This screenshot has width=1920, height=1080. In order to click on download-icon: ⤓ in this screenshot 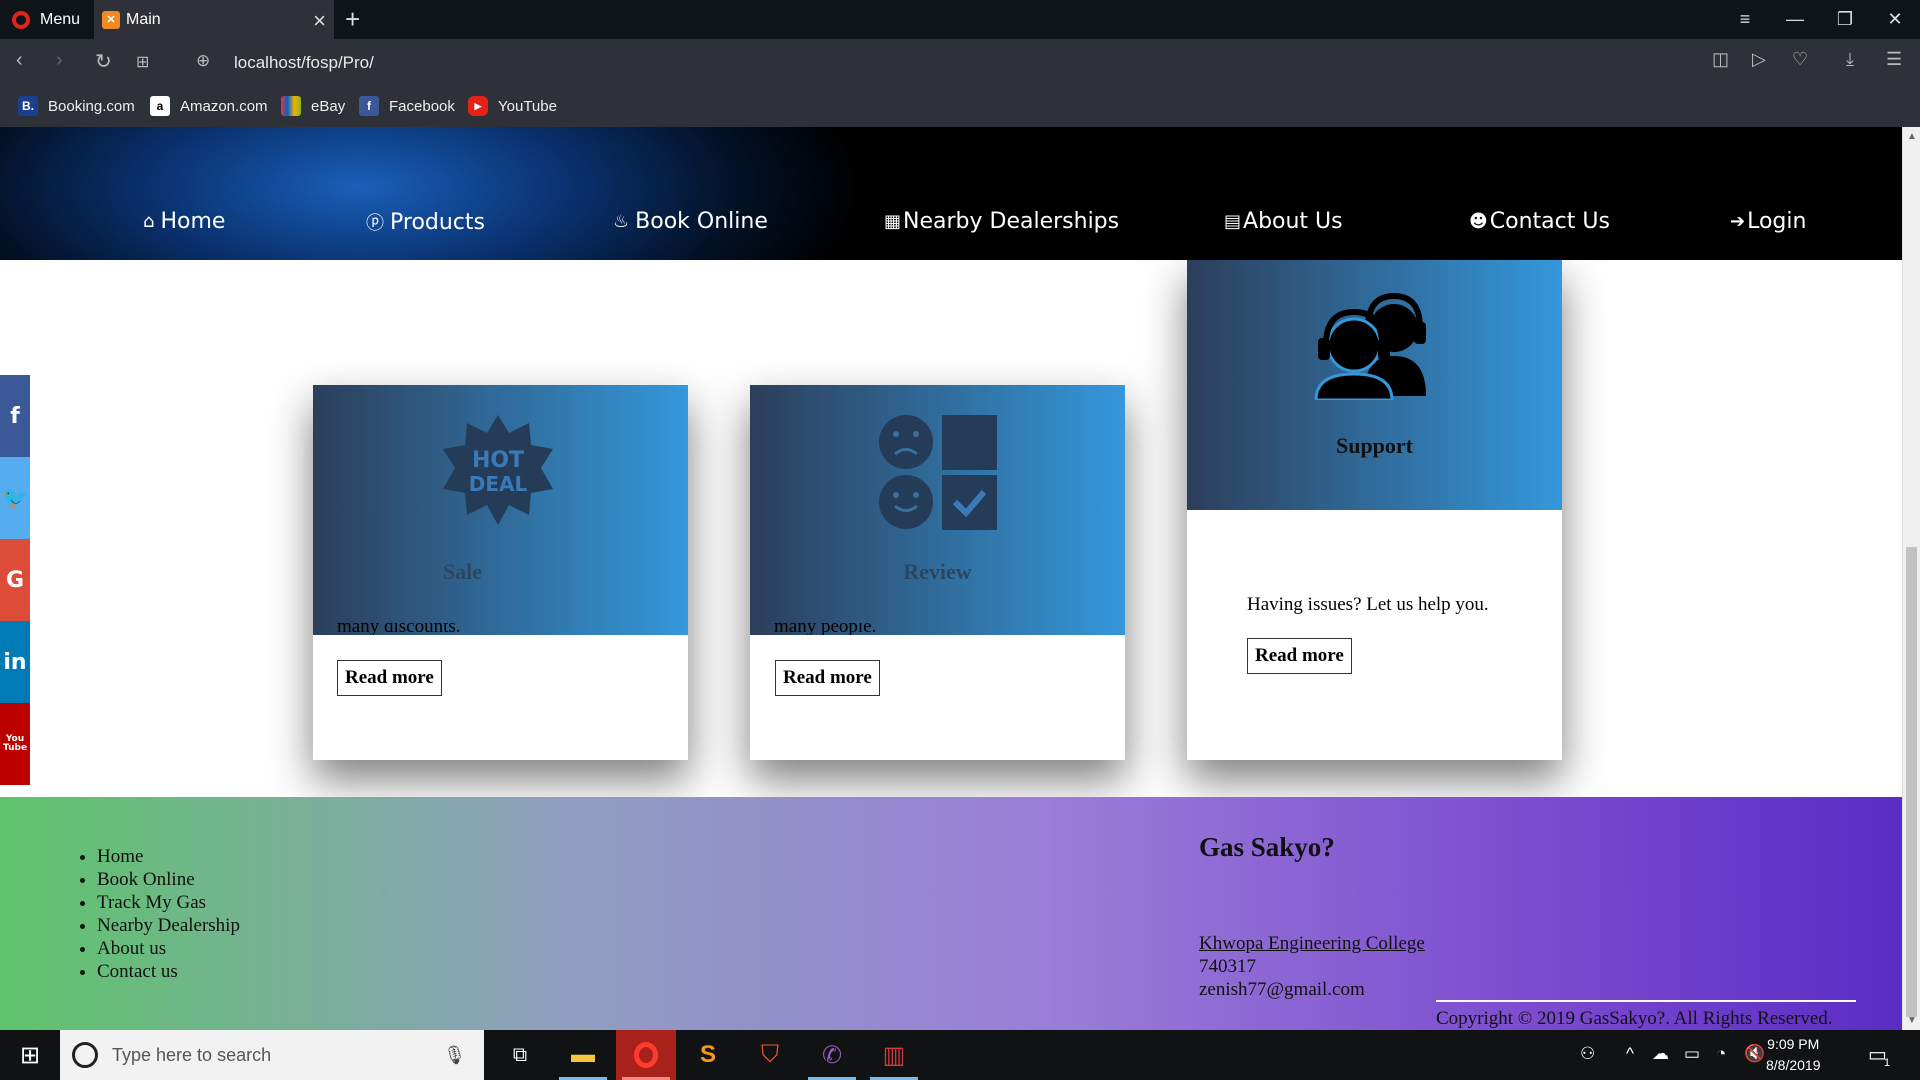, I will do `click(1850, 59)`.